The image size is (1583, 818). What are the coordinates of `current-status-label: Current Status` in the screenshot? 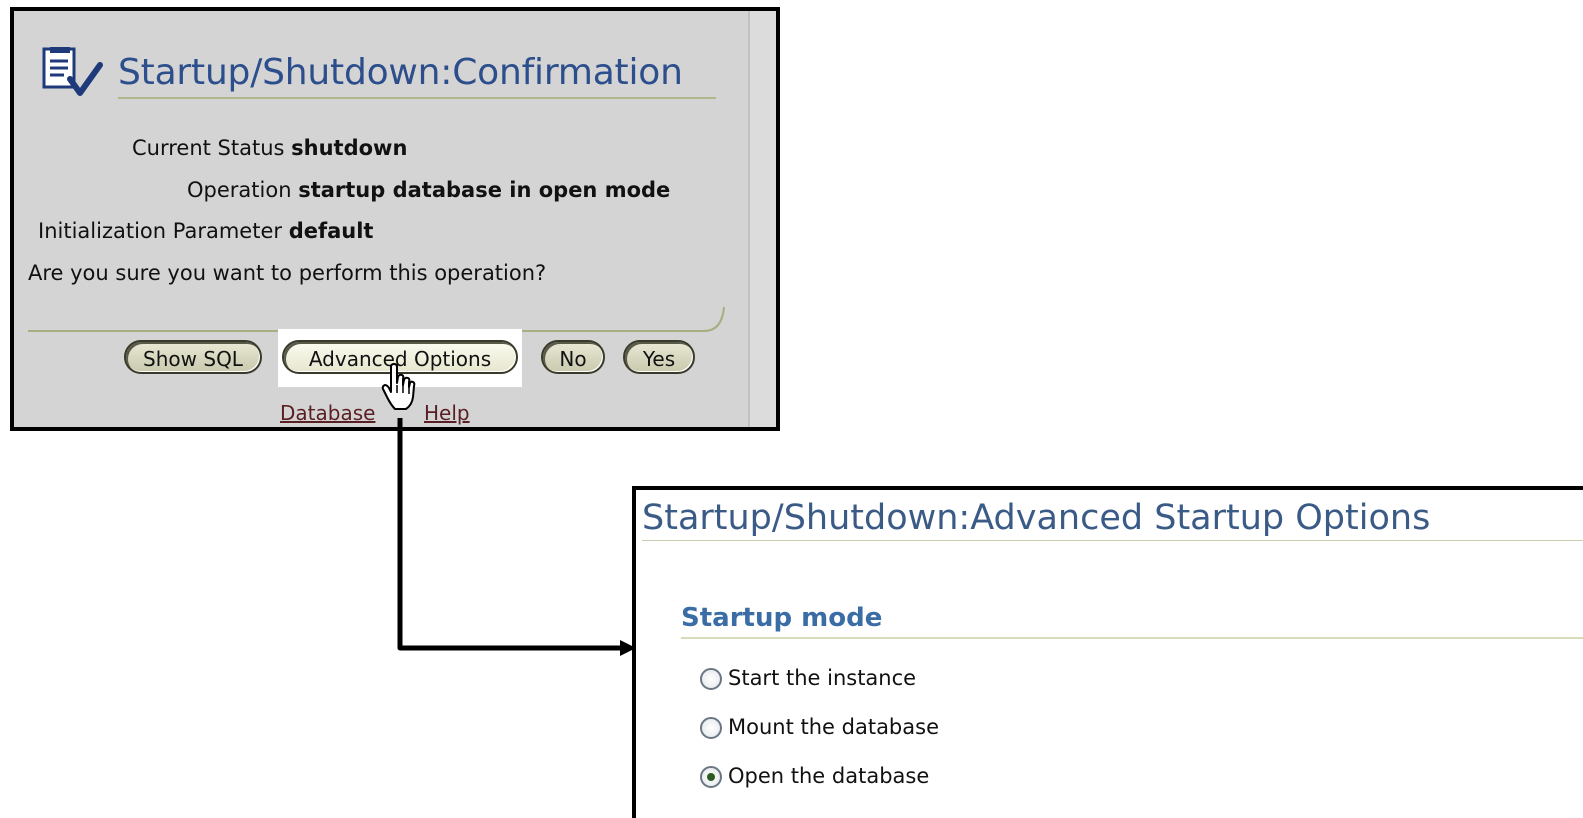 It's located at (208, 148).